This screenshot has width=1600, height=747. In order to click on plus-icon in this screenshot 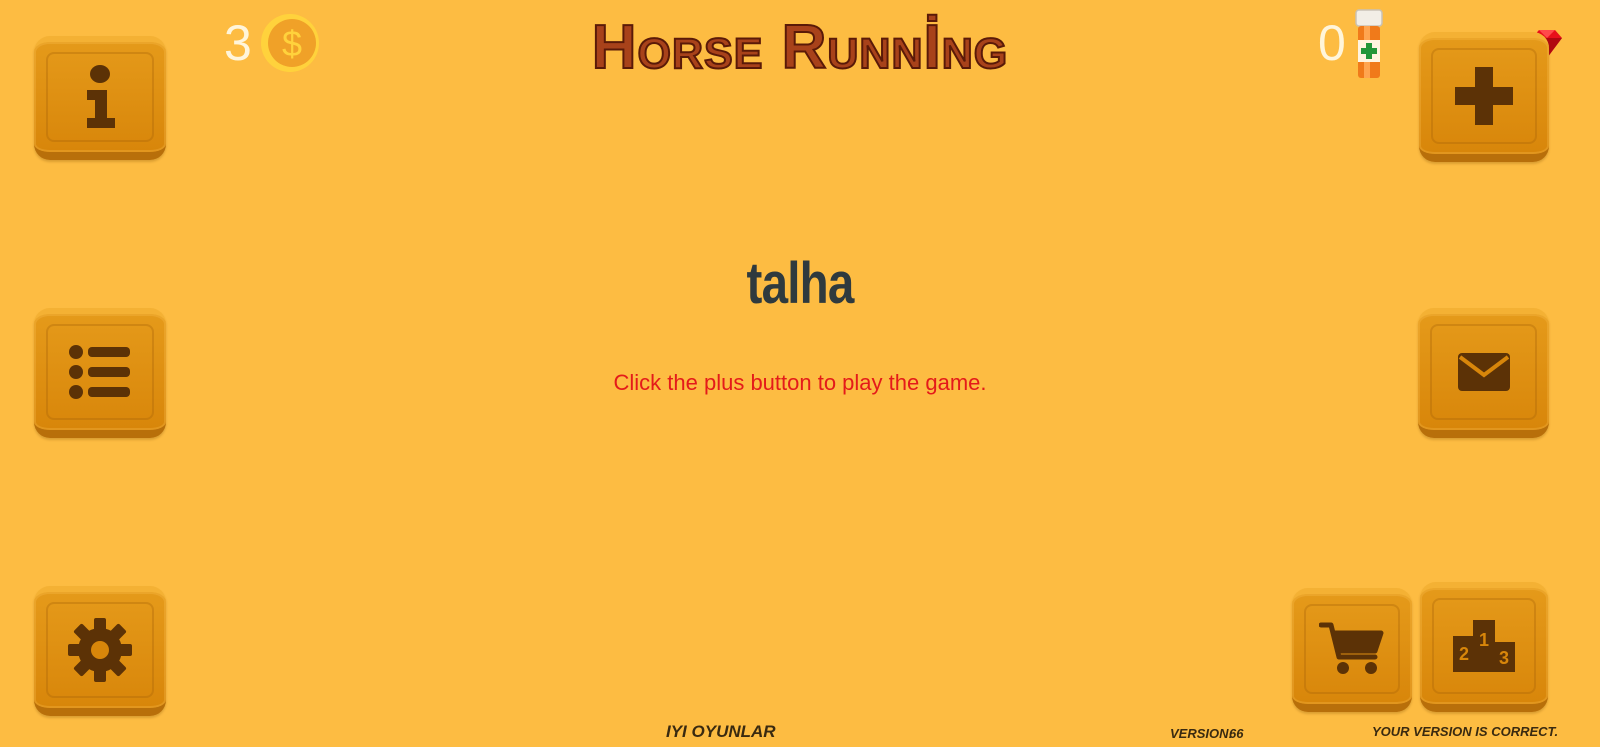, I will do `click(1484, 96)`.